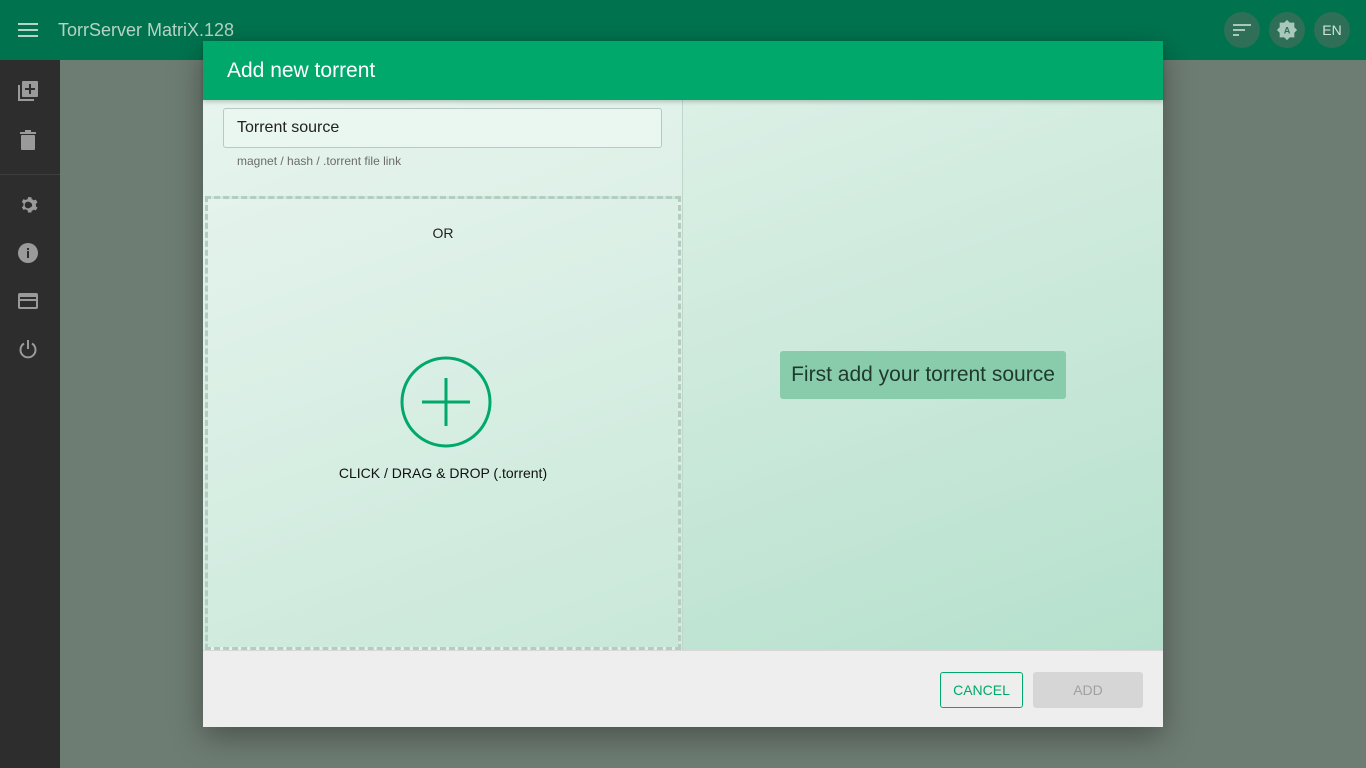 The width and height of the screenshot is (1366, 768). What do you see at coordinates (28, 349) in the screenshot?
I see `power-icon` at bounding box center [28, 349].